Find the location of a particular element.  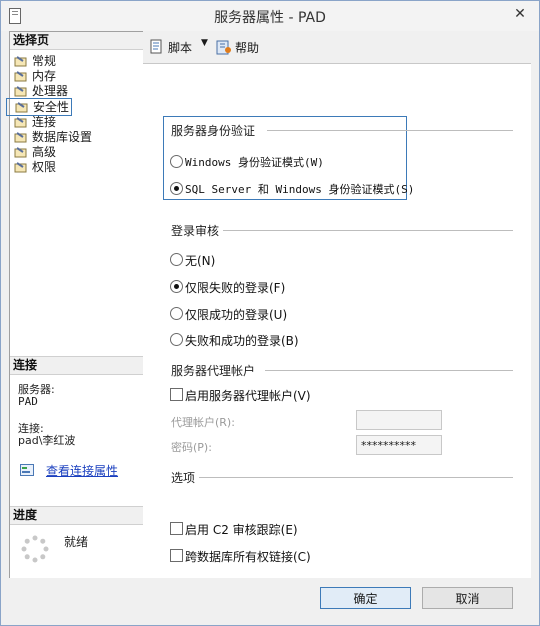

auth-group-title: 服务器身份验证 is located at coordinates (213, 131).